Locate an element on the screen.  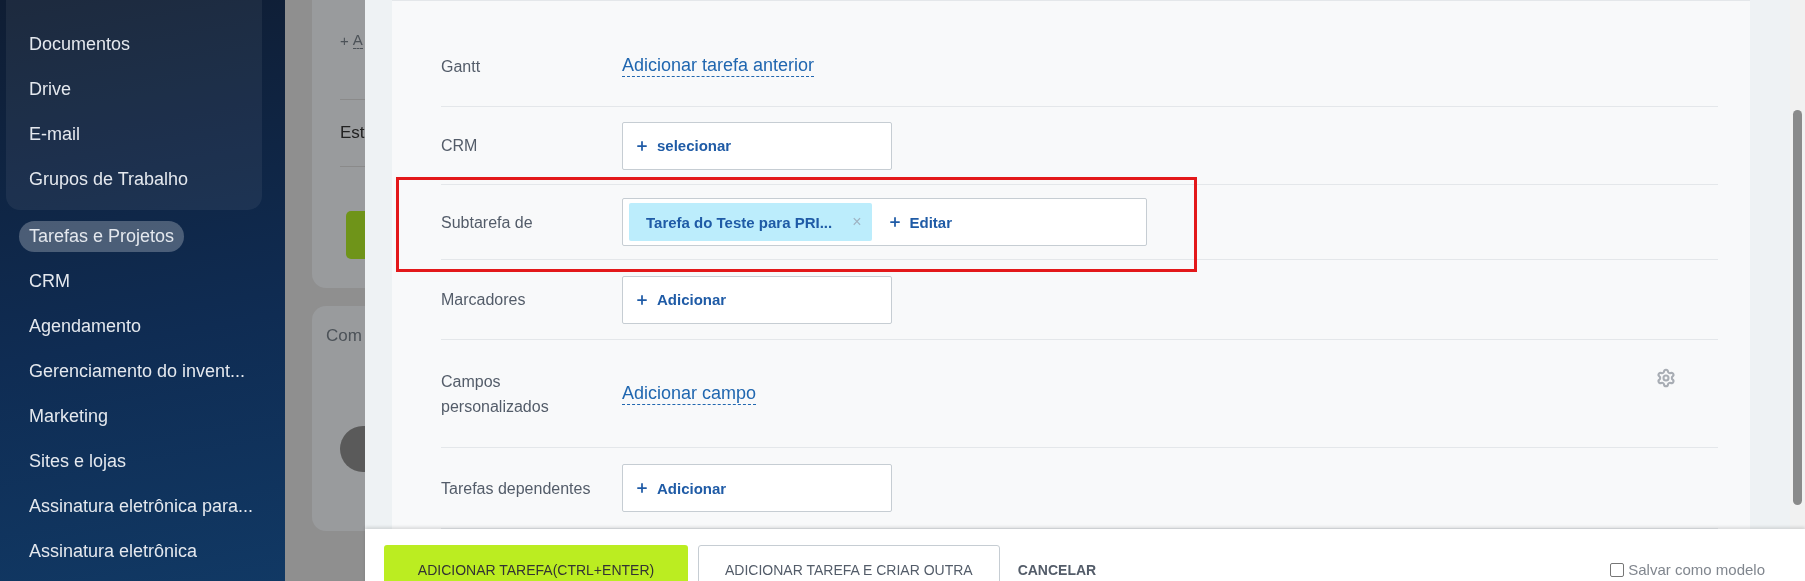
sidebar-item: Agendamento is located at coordinates (85, 326).